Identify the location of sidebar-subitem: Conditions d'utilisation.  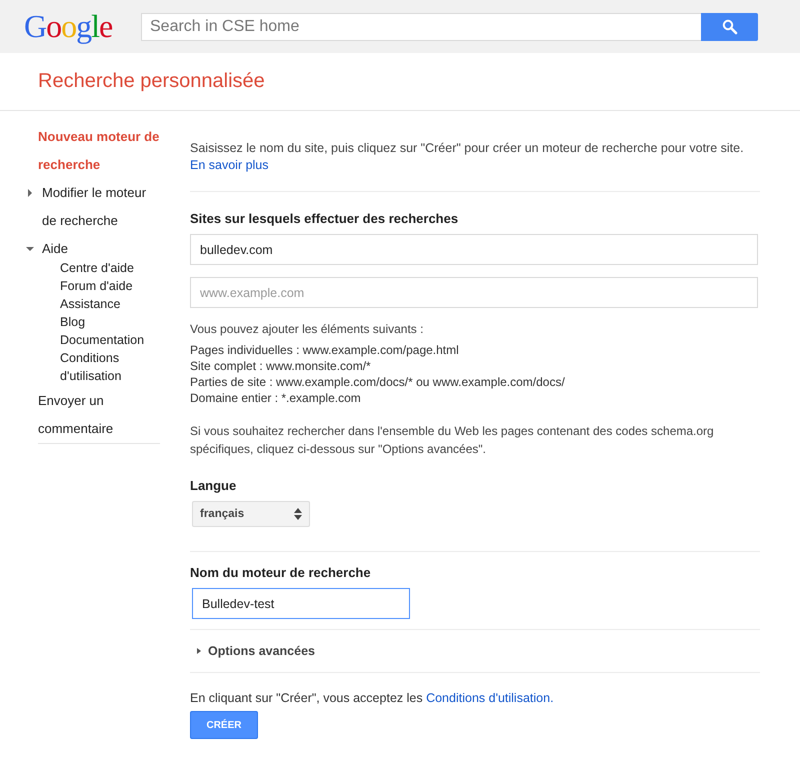
(110, 367).